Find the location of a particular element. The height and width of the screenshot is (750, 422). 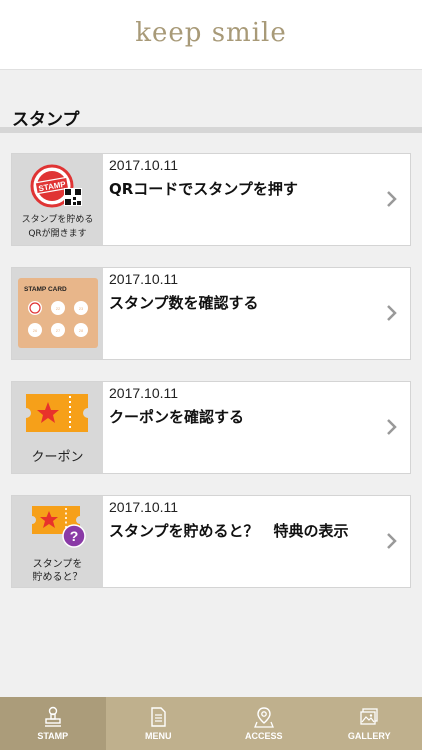

stamp-slot-label: 22 is located at coordinates (58, 308).